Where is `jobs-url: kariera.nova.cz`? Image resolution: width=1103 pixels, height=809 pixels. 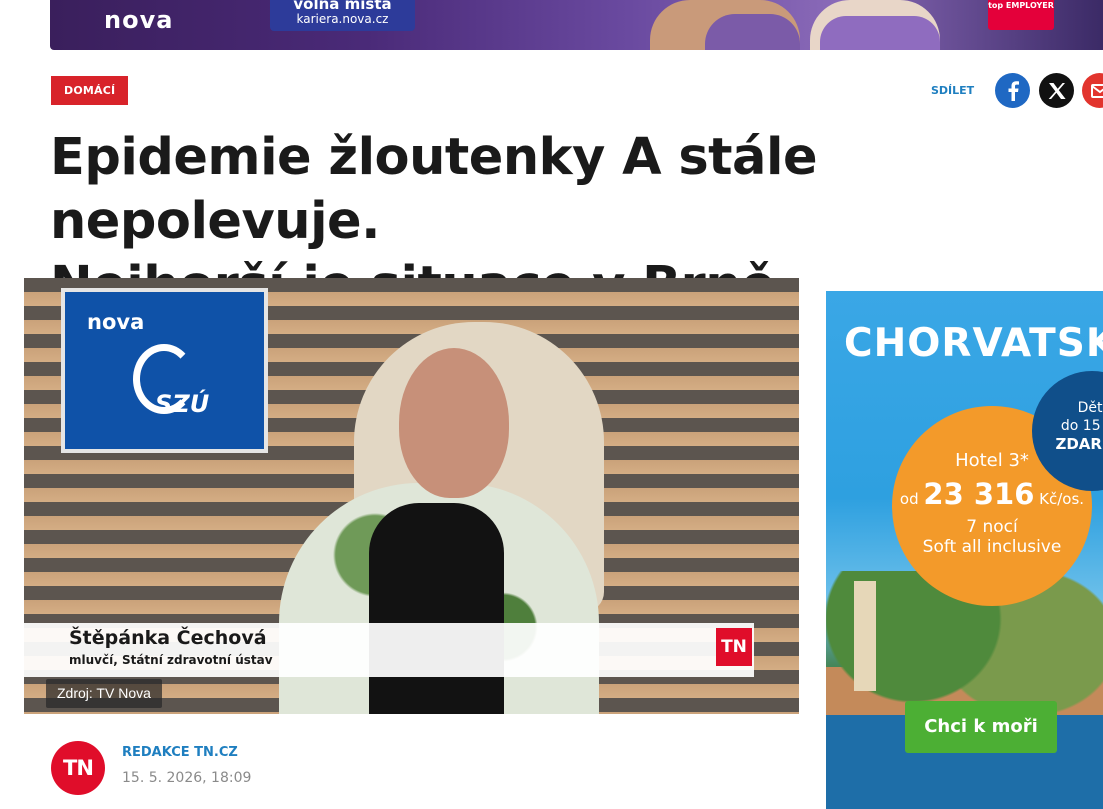
jobs-url: kariera.nova.cz is located at coordinates (342, 19).